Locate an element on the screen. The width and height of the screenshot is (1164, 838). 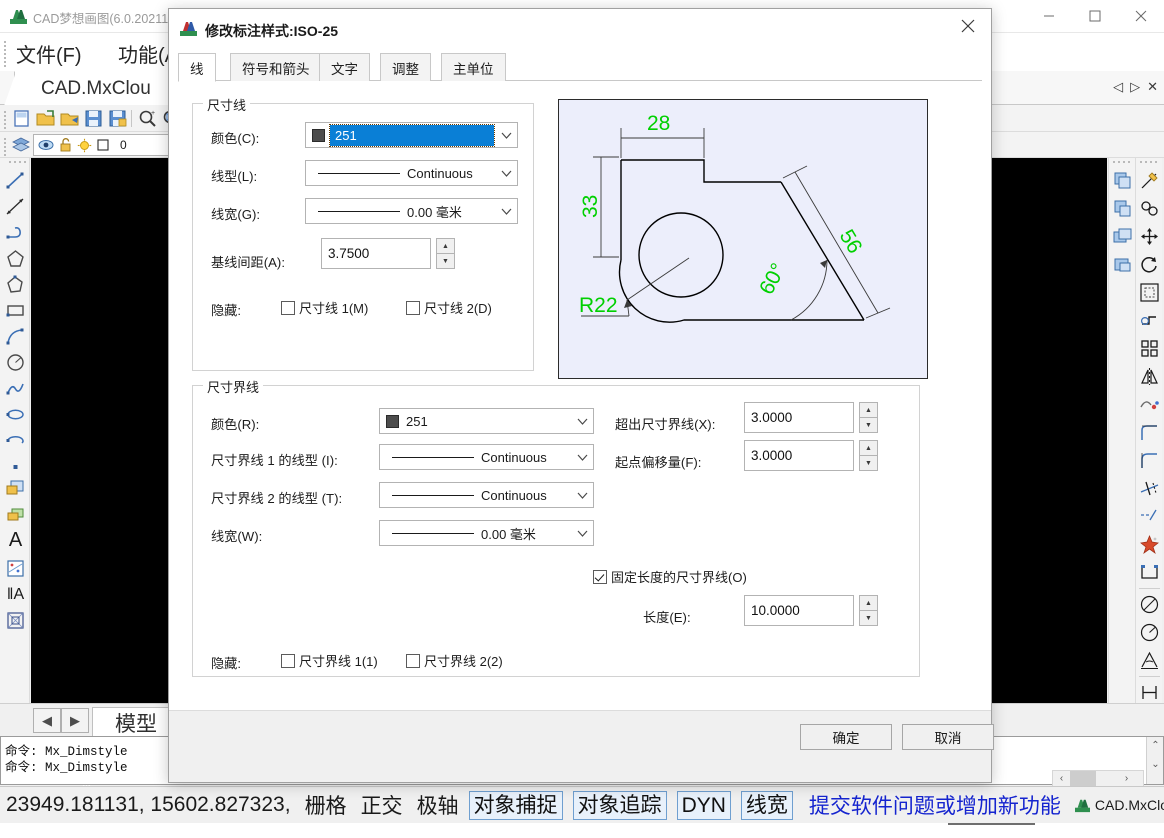
chain-link-icon is located at coordinates (1149, 208).